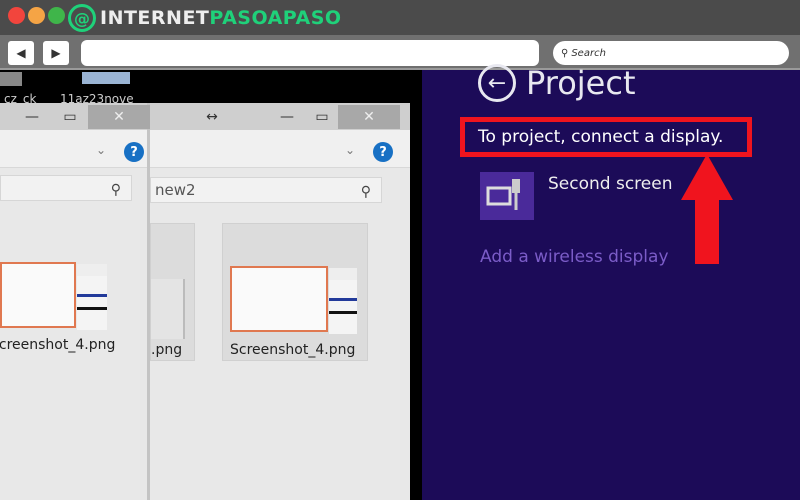  What do you see at coordinates (707, 209) in the screenshot?
I see `red-arrow-annotation` at bounding box center [707, 209].